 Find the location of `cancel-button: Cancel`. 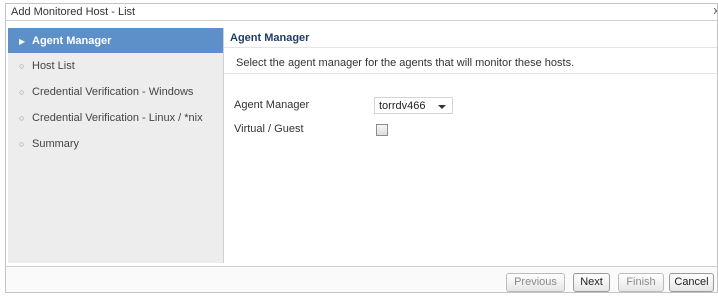

cancel-button: Cancel is located at coordinates (691, 282).